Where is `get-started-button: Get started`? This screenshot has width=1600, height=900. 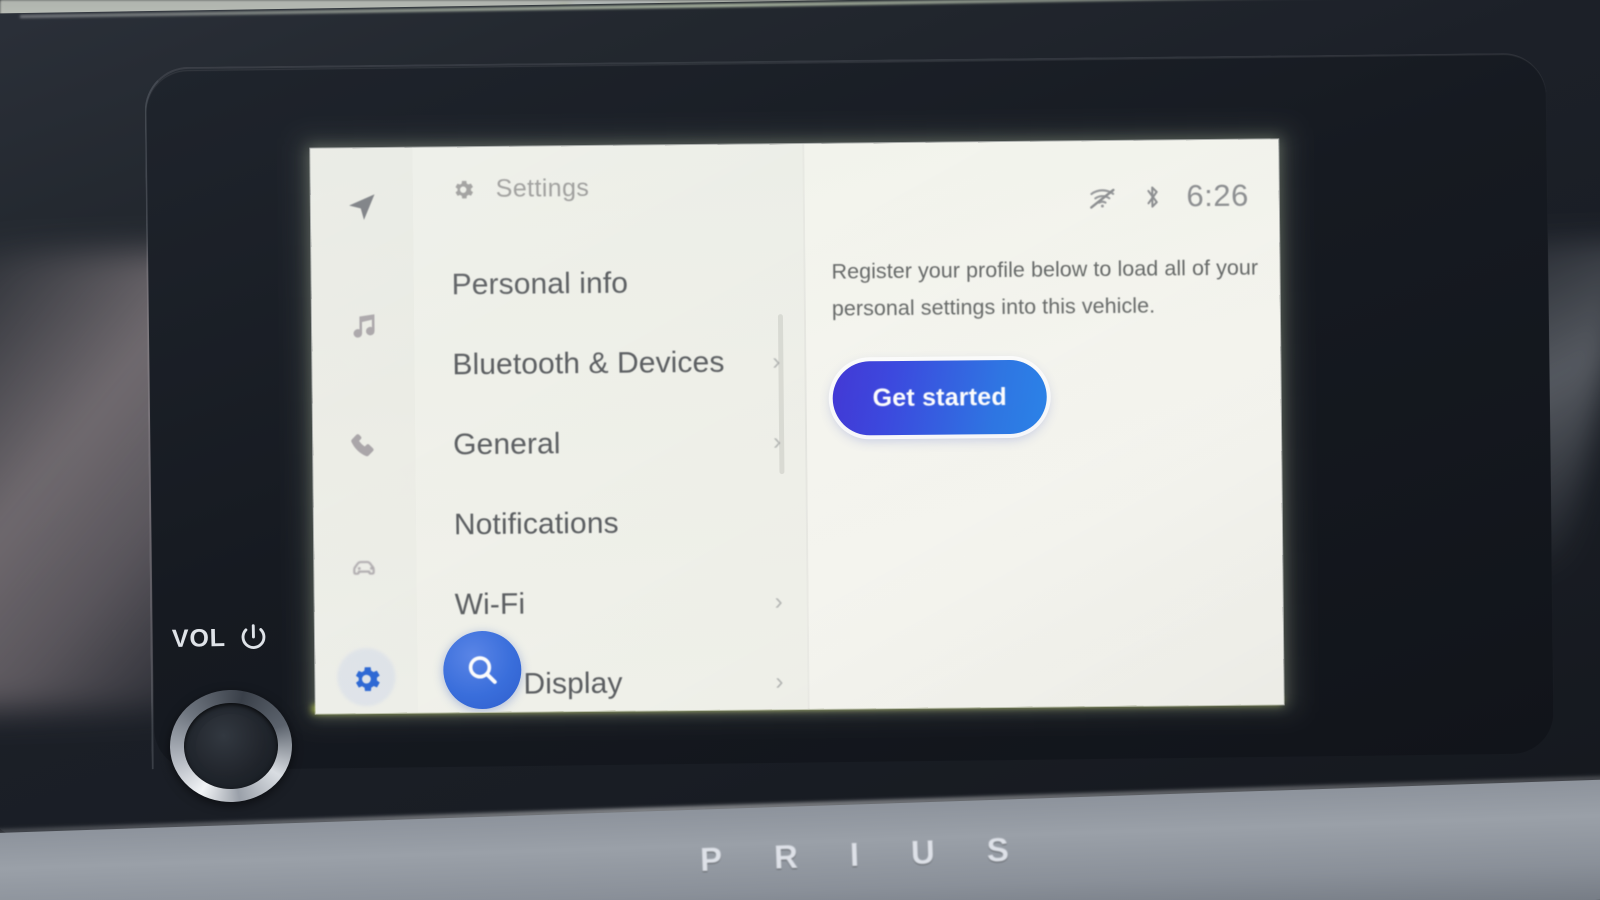 get-started-button: Get started is located at coordinates (940, 397).